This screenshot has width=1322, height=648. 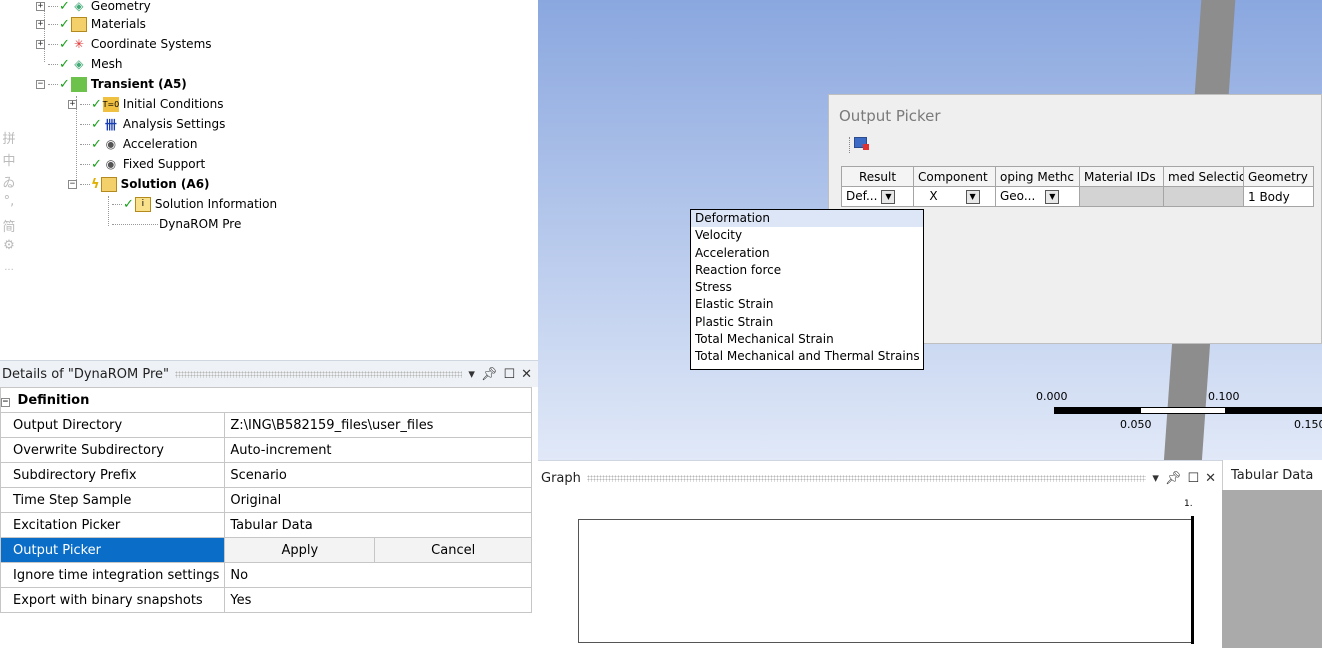 I want to click on table-export-icon, so click(x=861, y=143).